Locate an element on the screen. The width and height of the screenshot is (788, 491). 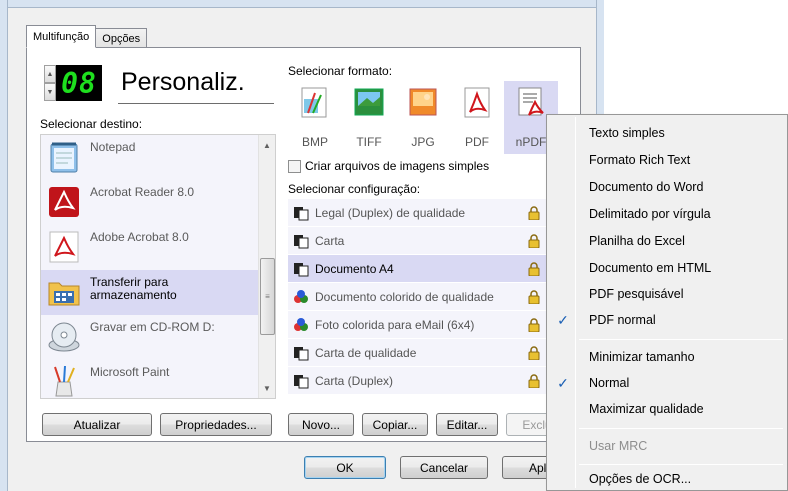
menu-item-csv: Delimitado por vírgula is located at coordinates (667, 214).